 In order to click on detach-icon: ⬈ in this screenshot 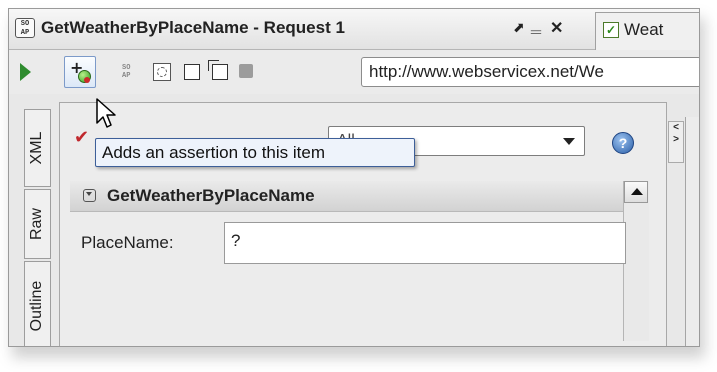, I will do `click(519, 27)`.